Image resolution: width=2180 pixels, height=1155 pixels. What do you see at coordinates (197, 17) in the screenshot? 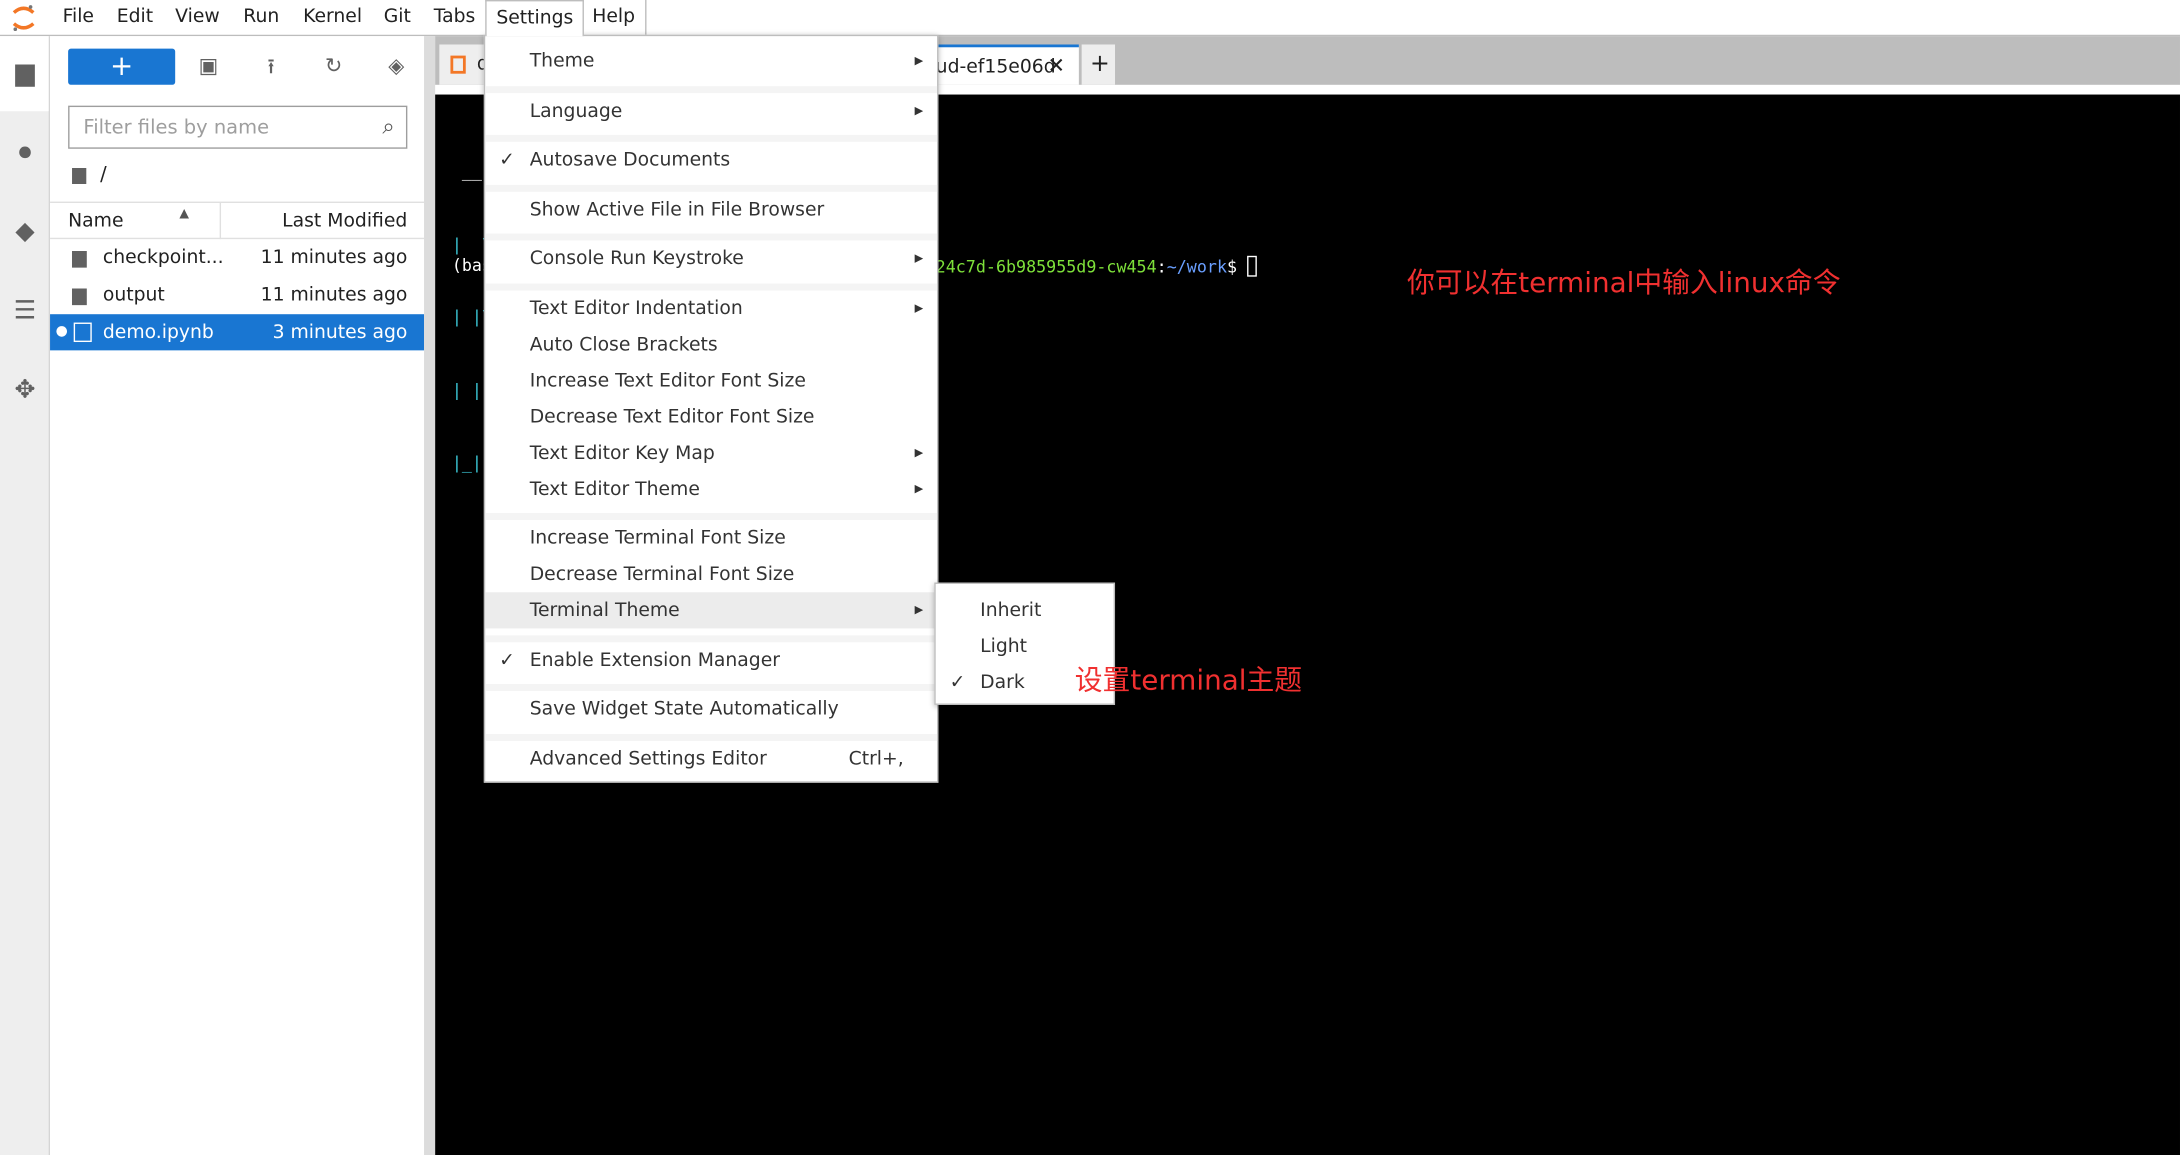
I see `menu-view: View` at bounding box center [197, 17].